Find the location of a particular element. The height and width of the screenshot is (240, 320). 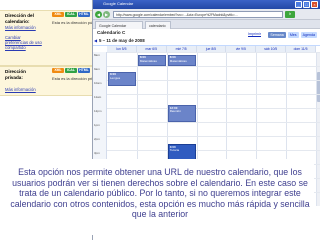

day-column-divider is located at coordinates (316, 129).